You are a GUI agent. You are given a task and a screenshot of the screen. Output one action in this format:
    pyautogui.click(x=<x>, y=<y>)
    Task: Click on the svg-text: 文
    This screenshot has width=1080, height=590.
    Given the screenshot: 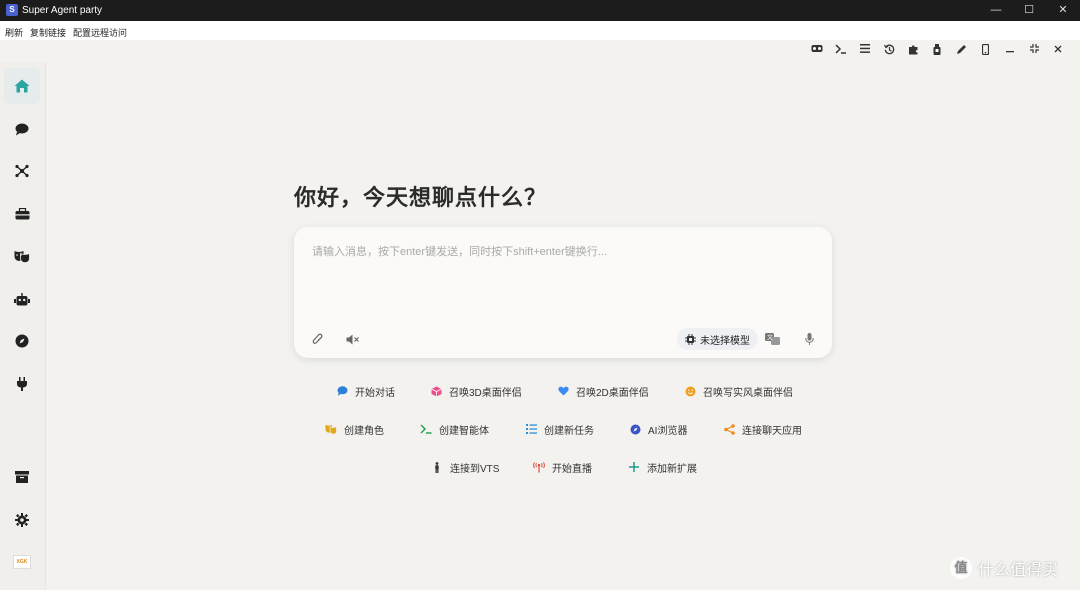 What is the action you would take?
    pyautogui.click(x=770, y=338)
    